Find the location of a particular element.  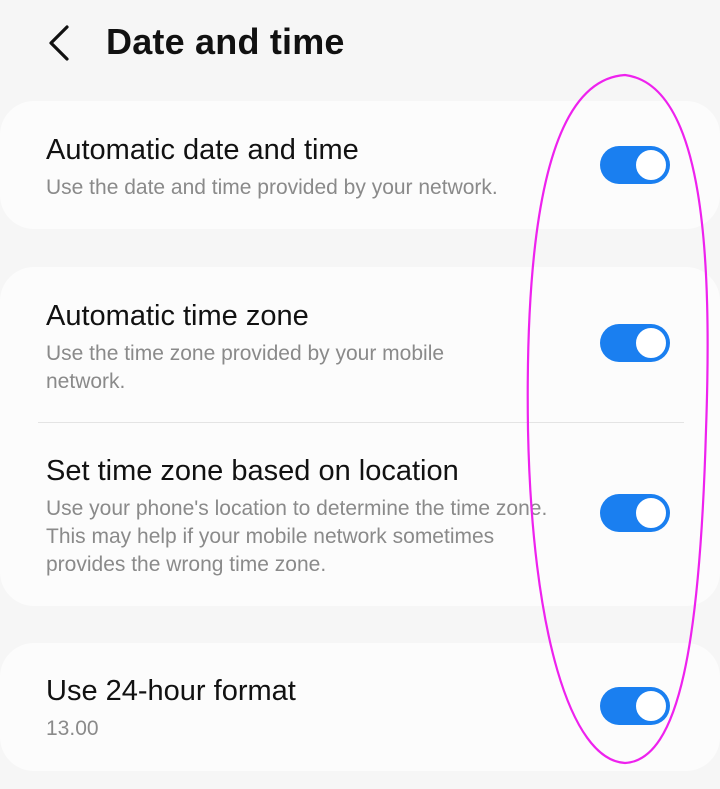

setting-subtitle: 13.00 is located at coordinates (72, 728).